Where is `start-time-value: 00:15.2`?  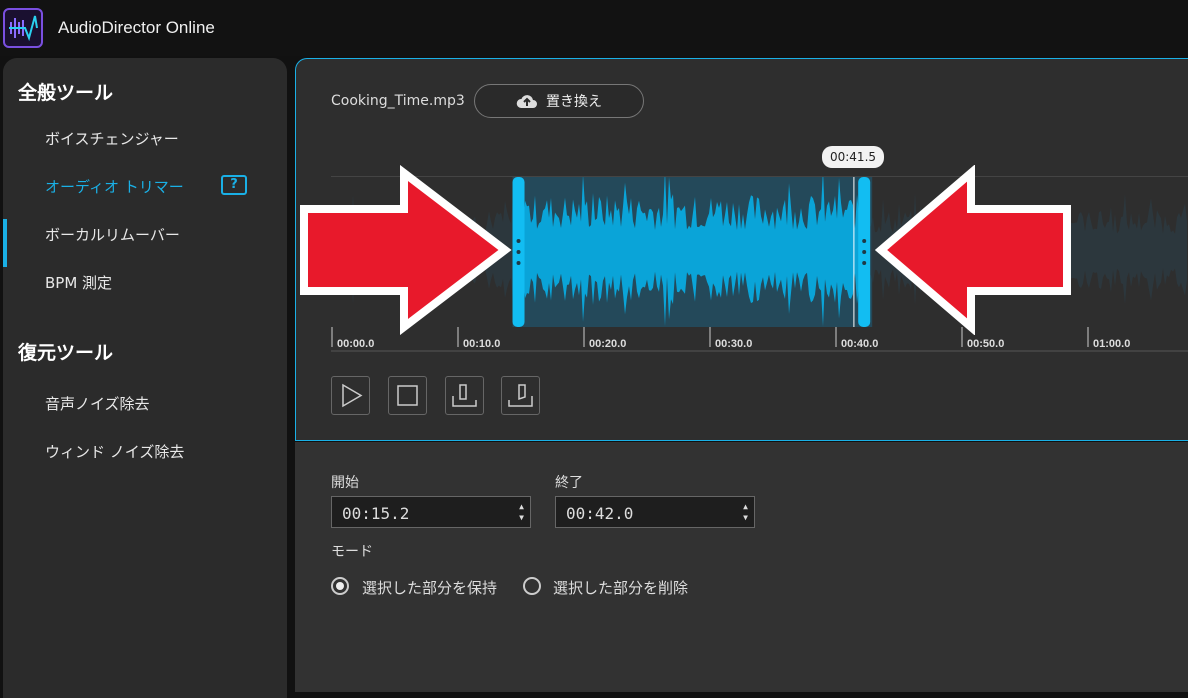
start-time-value: 00:15.2 is located at coordinates (376, 513).